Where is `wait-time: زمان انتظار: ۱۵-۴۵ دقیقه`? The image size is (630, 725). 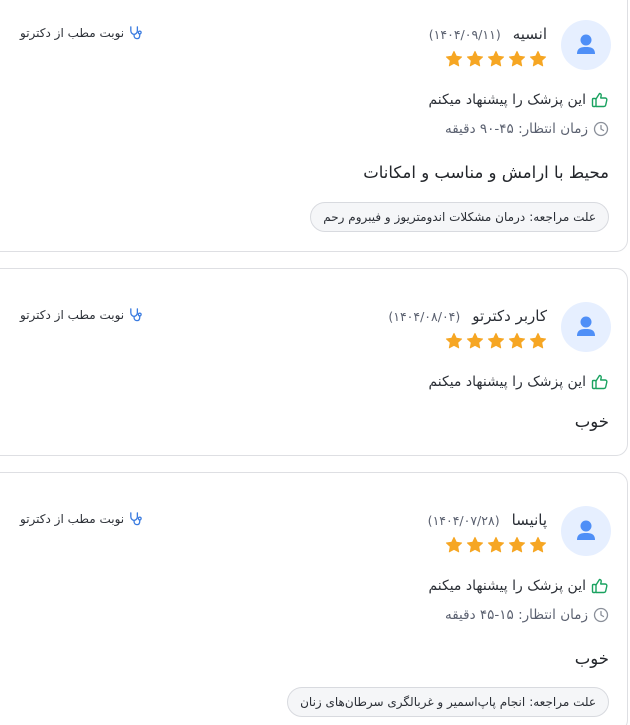
wait-time: زمان انتظار: ۱۵-۴۵ دقیقه is located at coordinates (527, 615).